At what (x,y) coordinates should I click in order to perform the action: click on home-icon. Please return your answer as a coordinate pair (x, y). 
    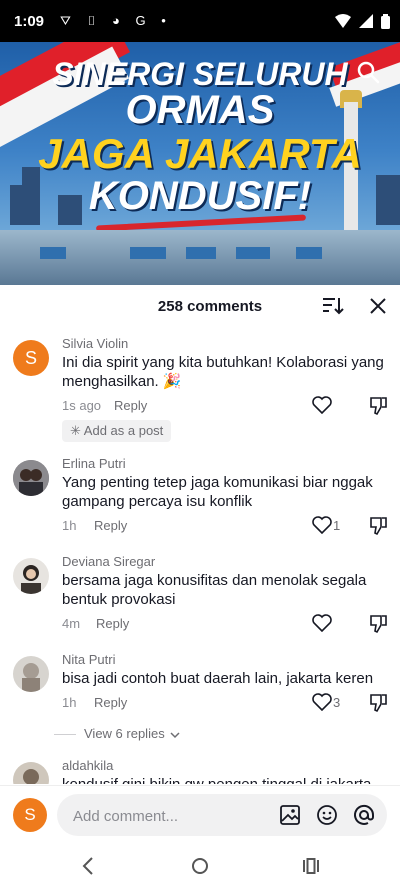
    Looking at the image, I should click on (201, 866).